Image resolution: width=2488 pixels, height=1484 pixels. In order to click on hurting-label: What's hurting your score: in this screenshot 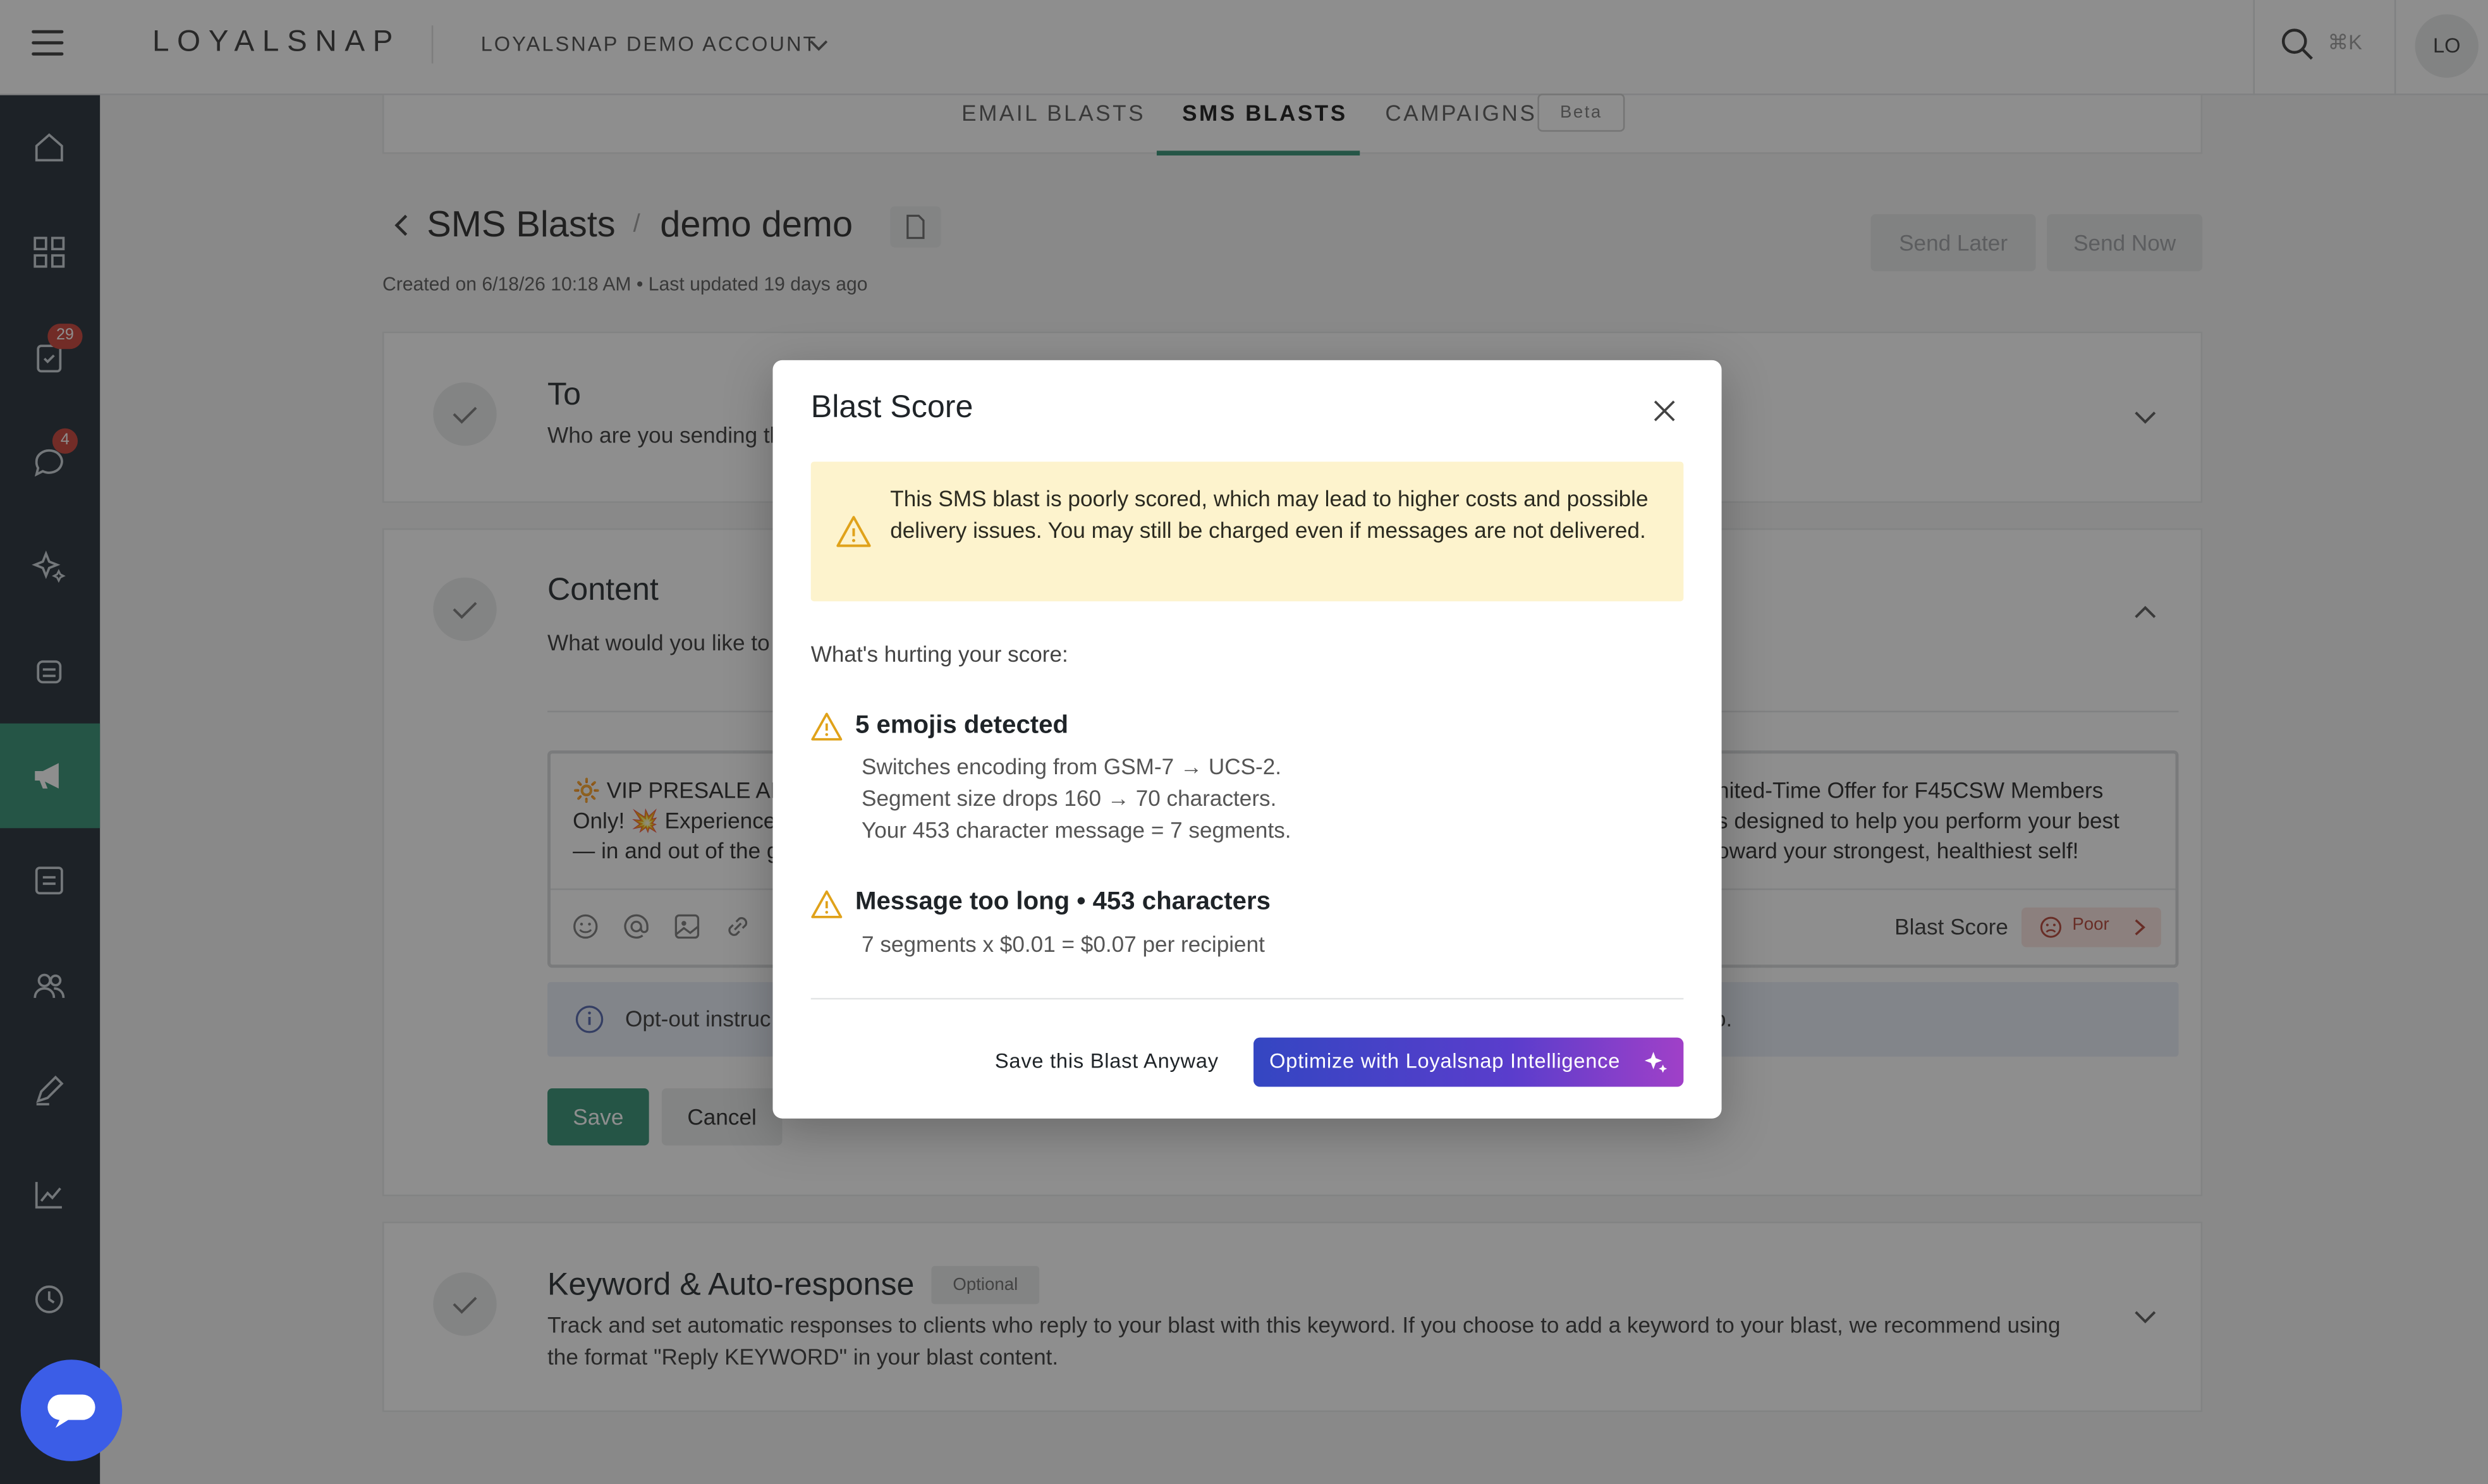, I will do `click(939, 654)`.